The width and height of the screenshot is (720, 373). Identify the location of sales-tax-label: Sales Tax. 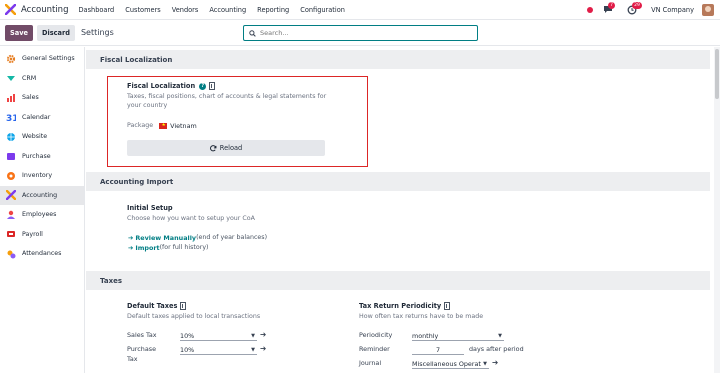
(142, 335).